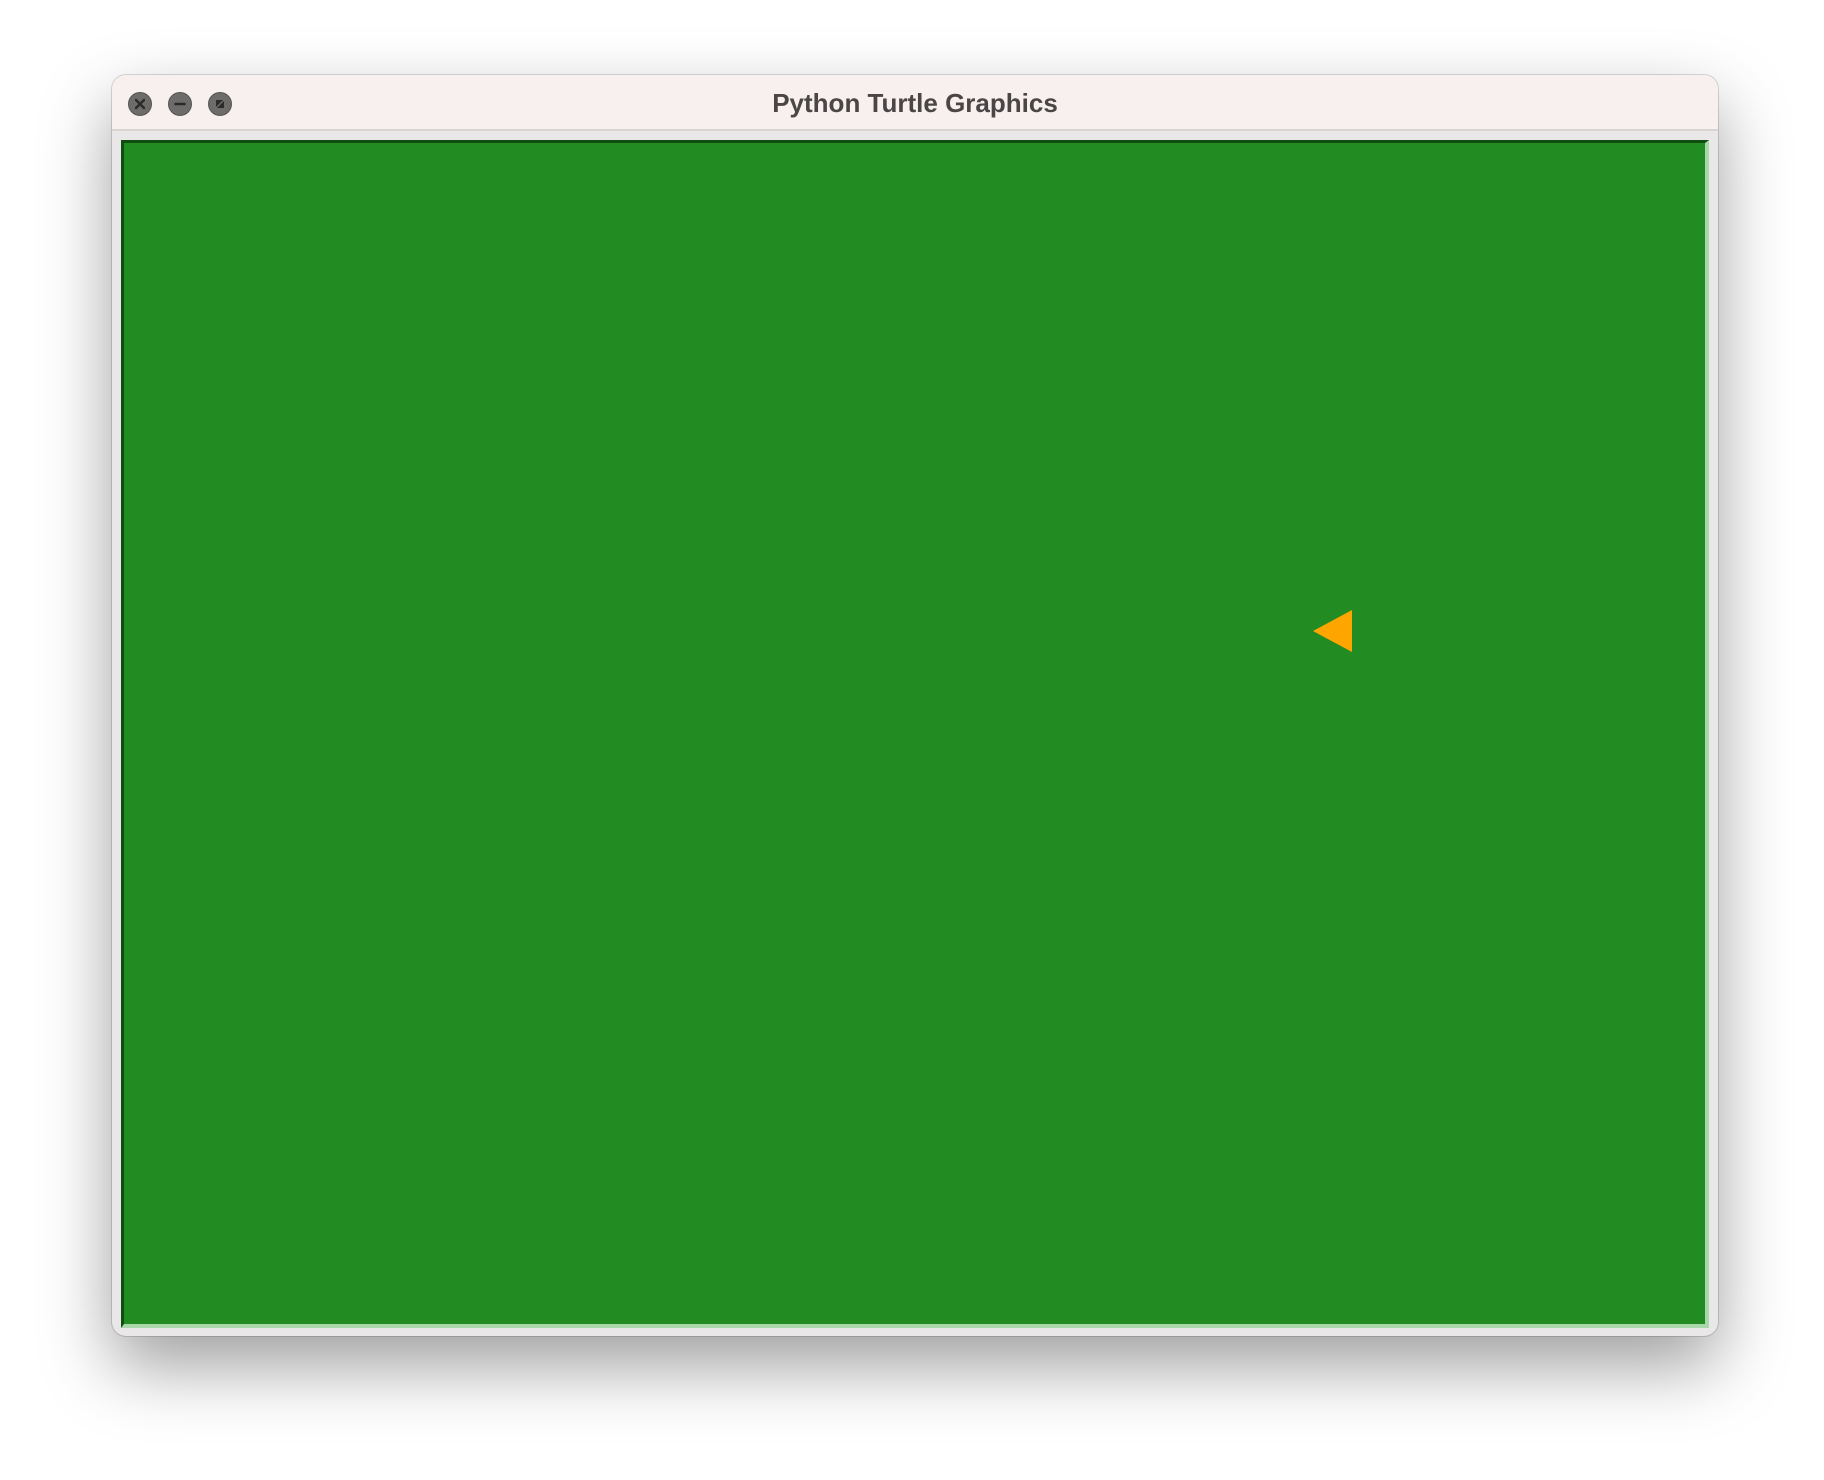  I want to click on window-title: Python Turtle Graphics, so click(915, 103).